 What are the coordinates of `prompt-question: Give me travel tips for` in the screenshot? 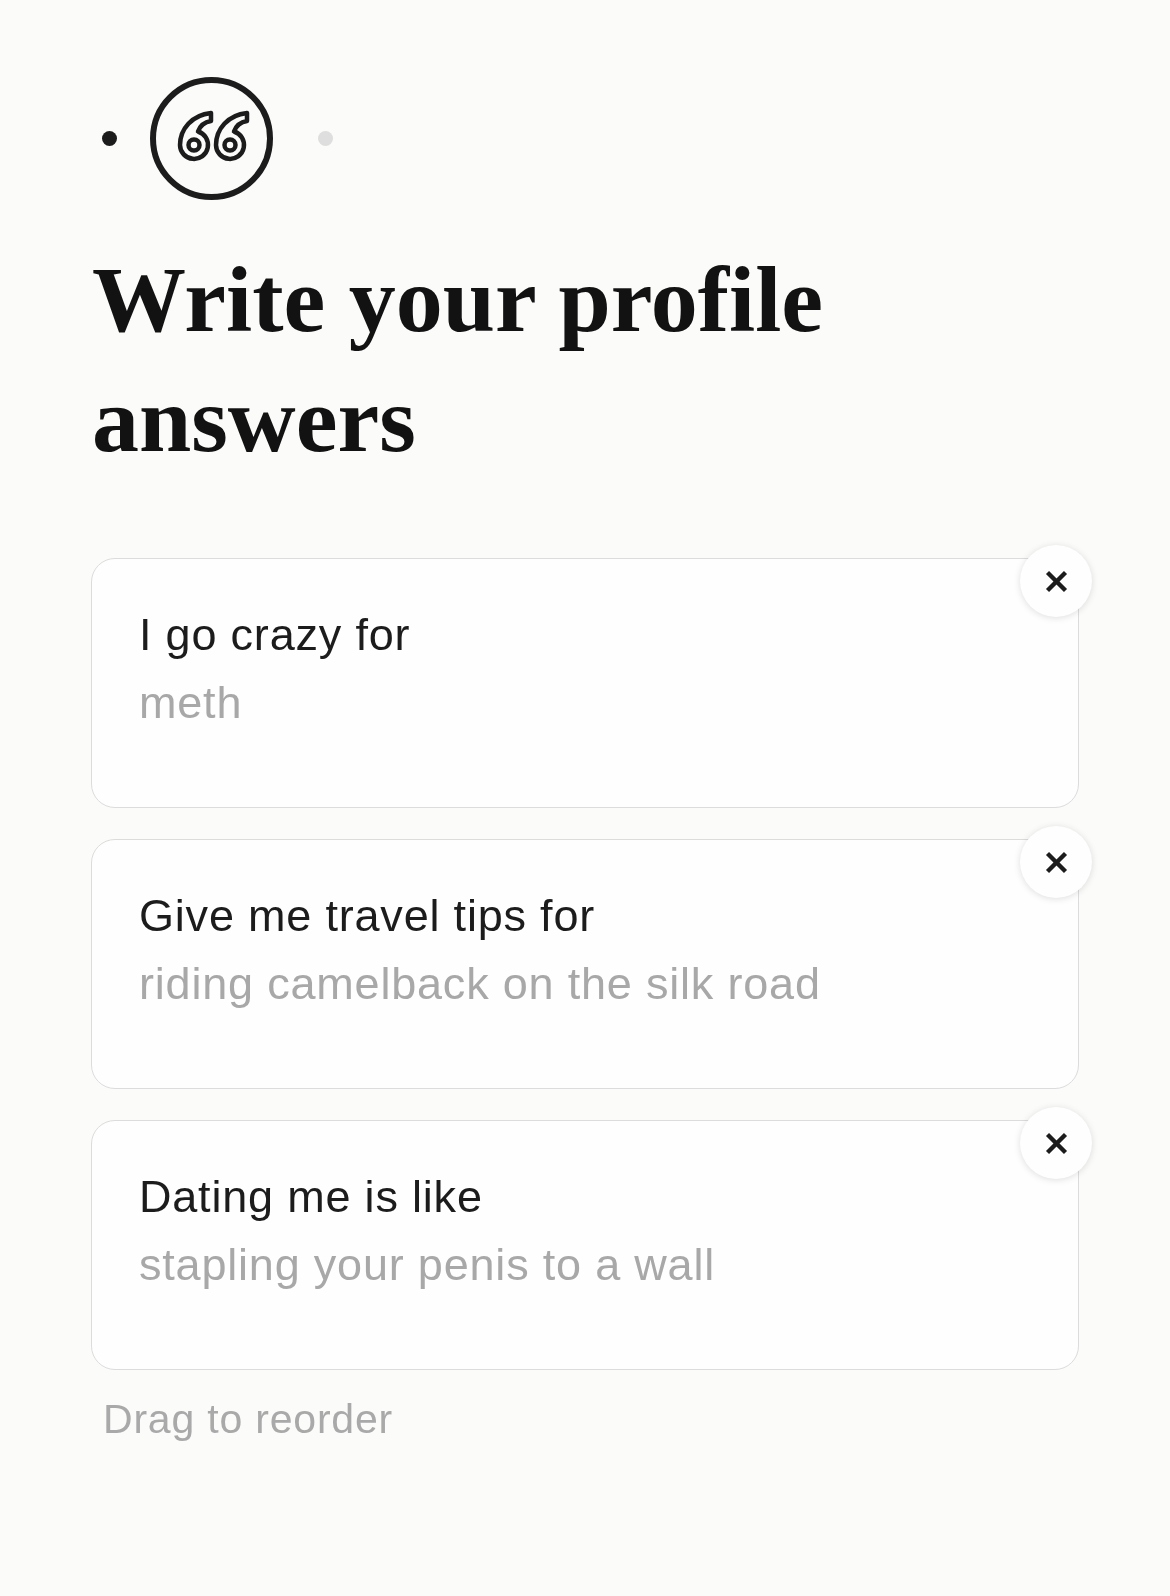 It's located at (367, 916).